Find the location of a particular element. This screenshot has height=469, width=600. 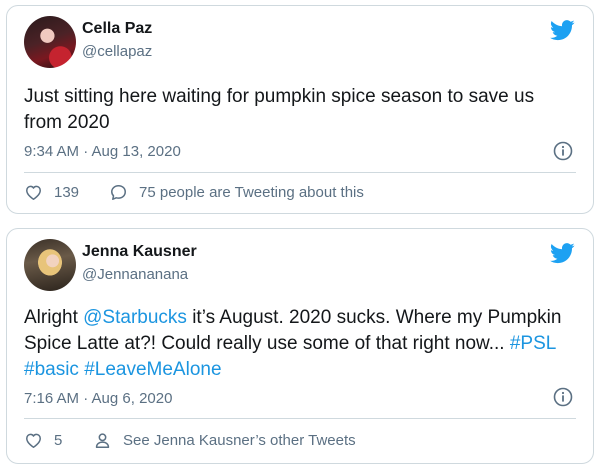

tweet-timestamp: 7:16 AM · Aug 6, 2020 is located at coordinates (98, 398).